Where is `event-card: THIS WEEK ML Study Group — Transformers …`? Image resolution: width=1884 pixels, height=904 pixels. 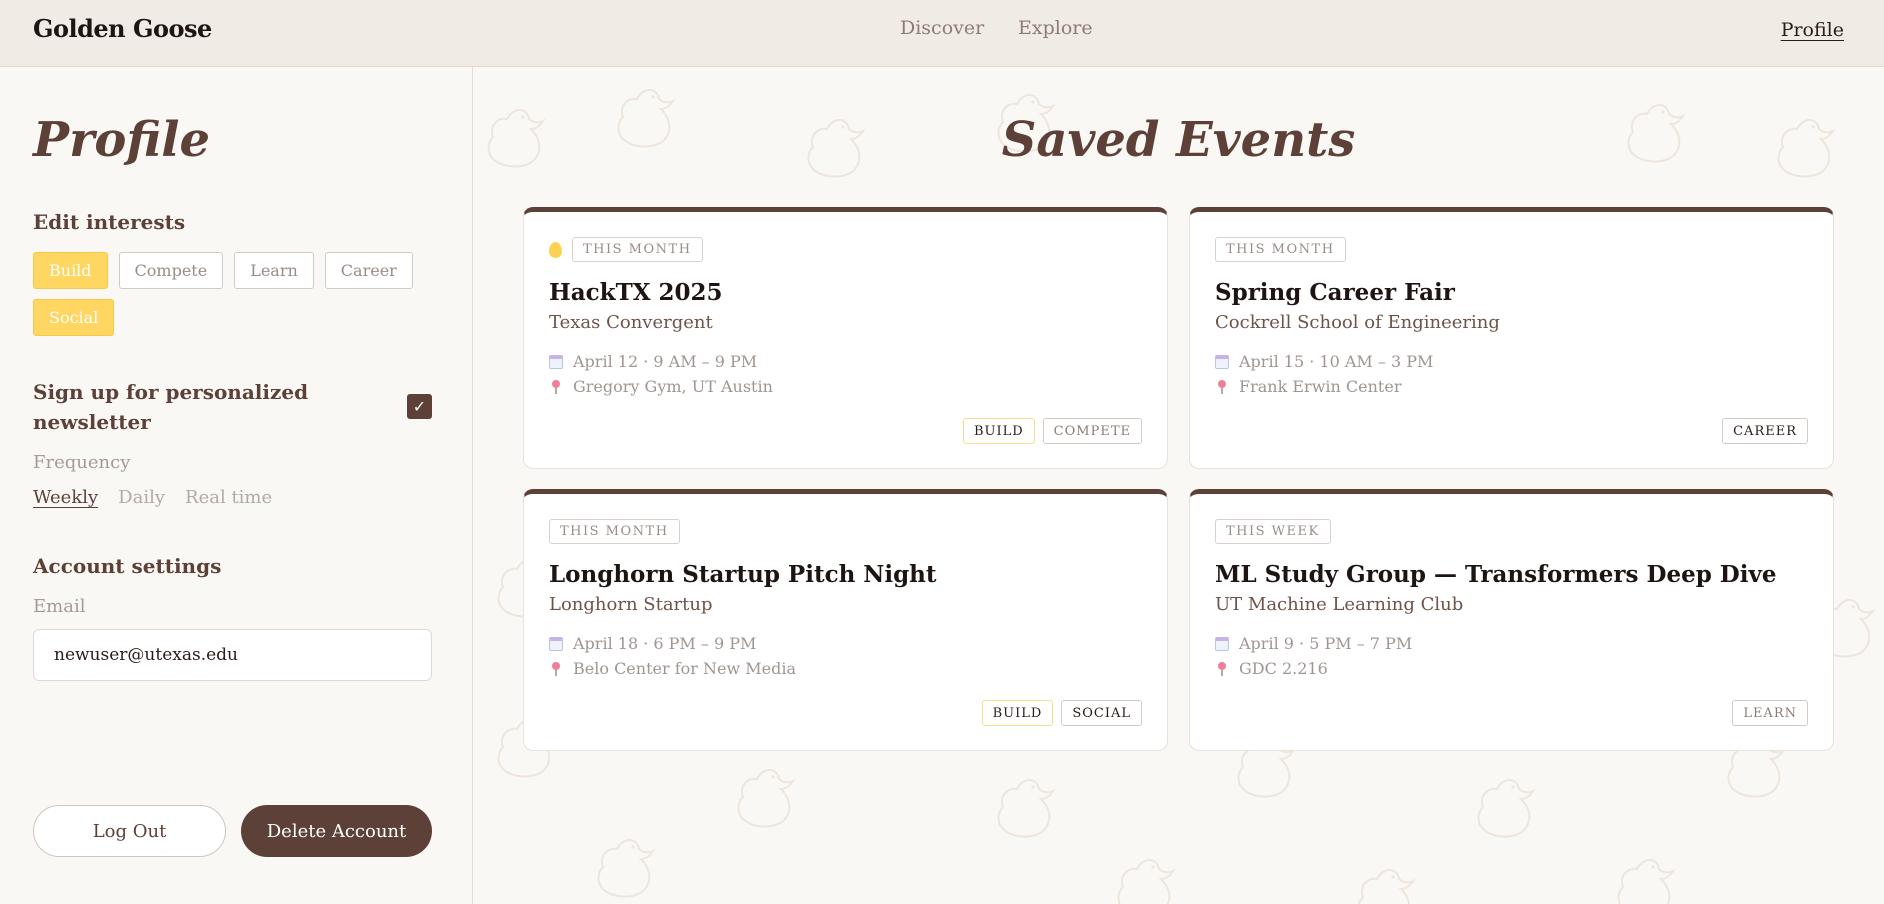 event-card: THIS WEEK ML Study Group — Transformers … is located at coordinates (1511, 620).